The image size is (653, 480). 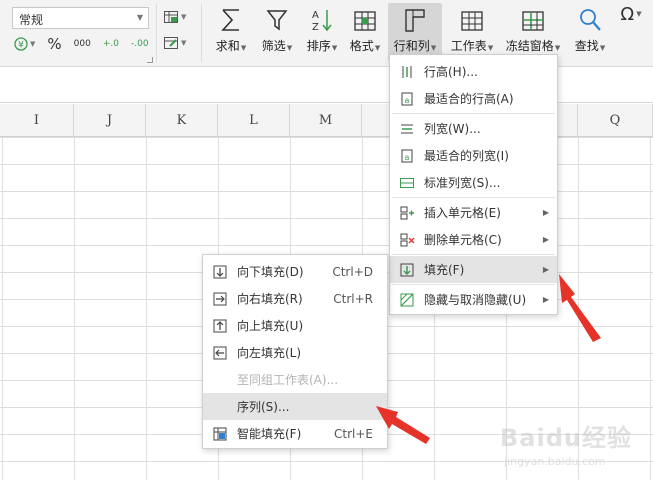 What do you see at coordinates (269, 434) in the screenshot?
I see `submenu-item-label: 智能填充(F)` at bounding box center [269, 434].